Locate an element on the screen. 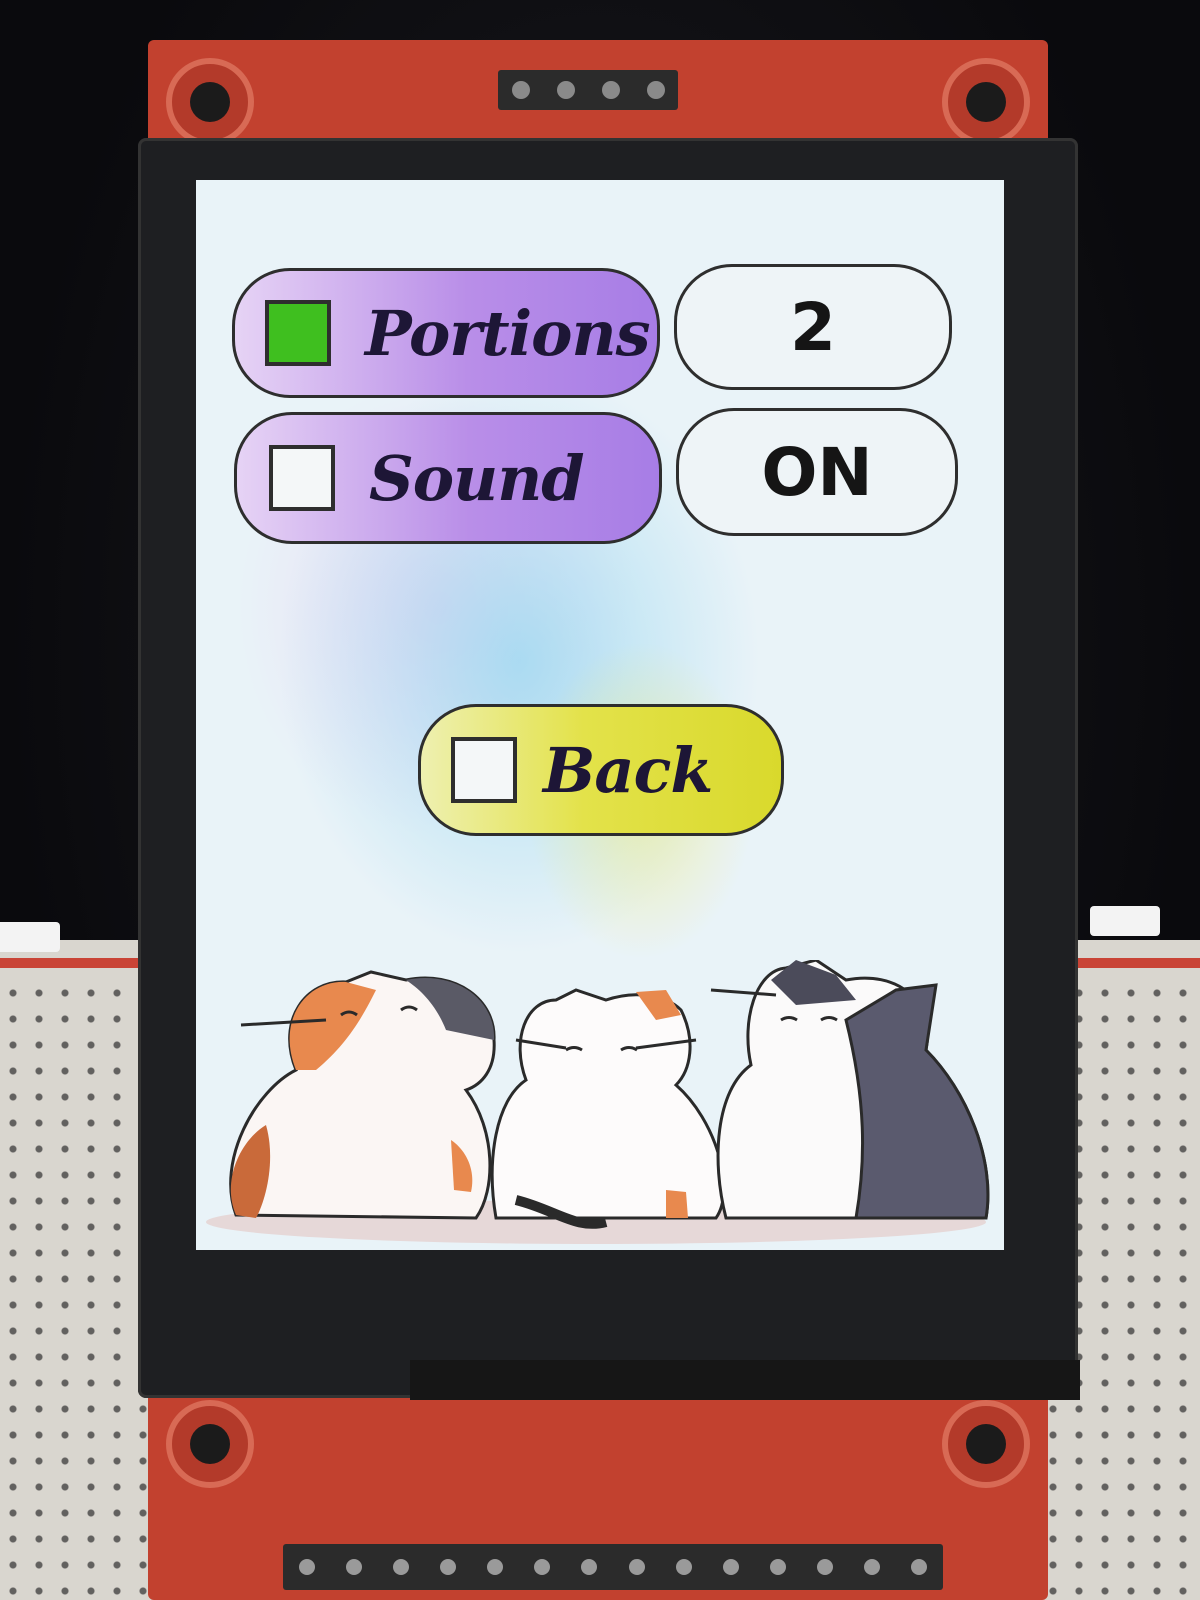 The width and height of the screenshot is (1200, 1600). sound-value: ON is located at coordinates (817, 472).